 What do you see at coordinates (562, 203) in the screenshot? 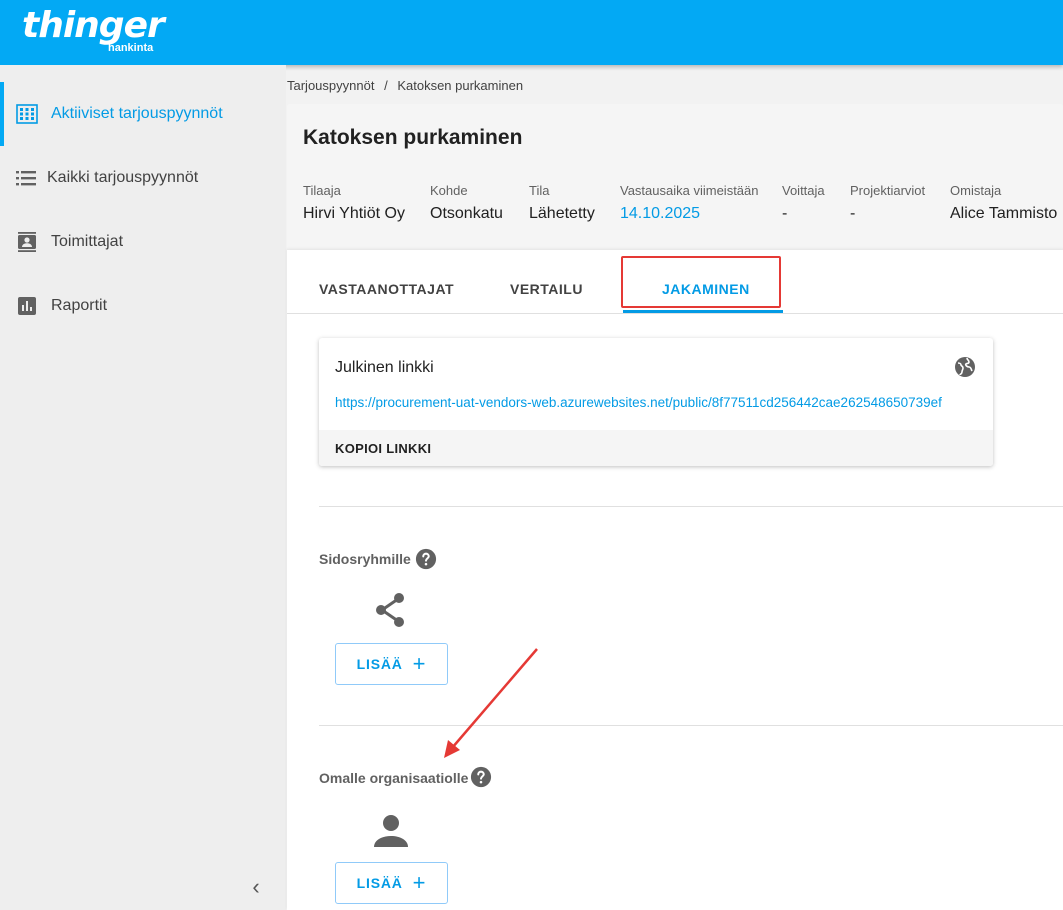
I see `meta-status: Tila Lähetetty` at bounding box center [562, 203].